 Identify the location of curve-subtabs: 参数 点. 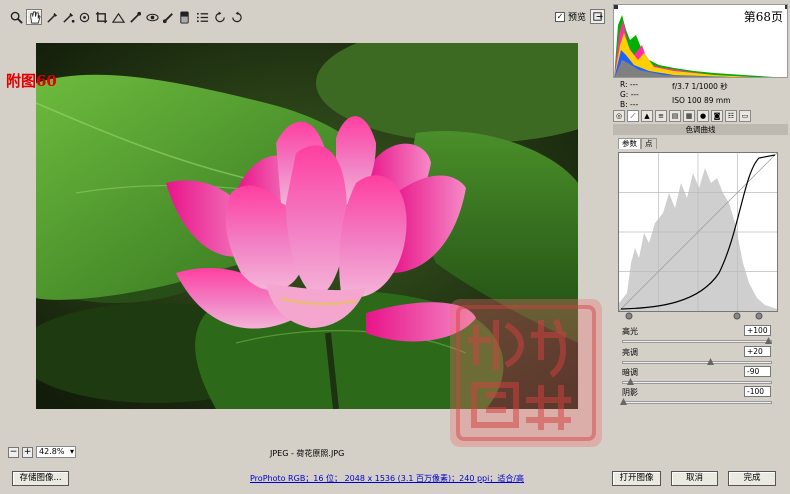
(637, 143).